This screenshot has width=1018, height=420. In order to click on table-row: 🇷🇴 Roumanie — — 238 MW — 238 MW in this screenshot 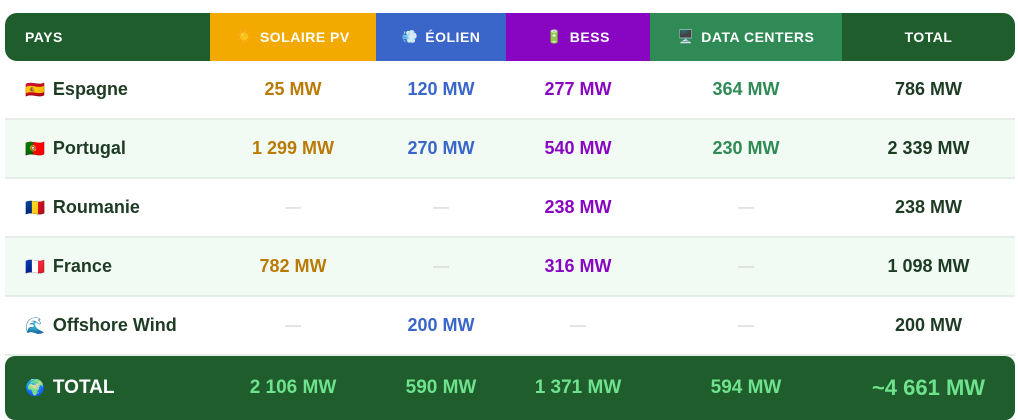, I will do `click(510, 208)`.